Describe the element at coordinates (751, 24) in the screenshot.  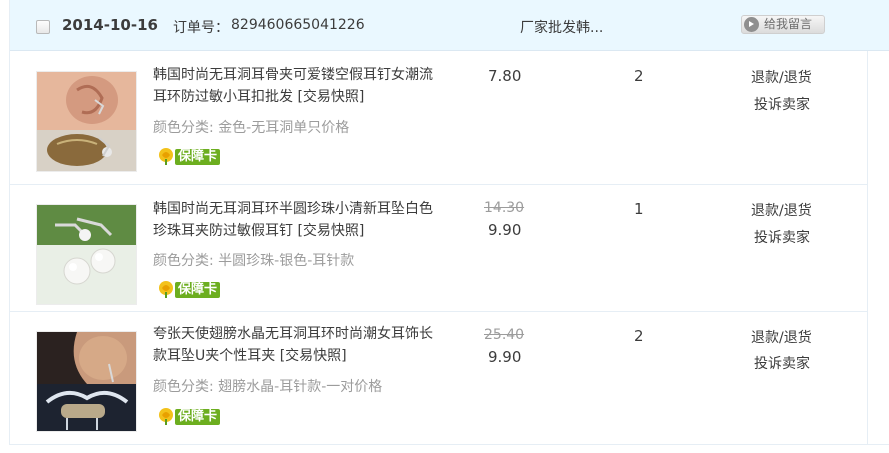
I see `message-play-icon` at that location.